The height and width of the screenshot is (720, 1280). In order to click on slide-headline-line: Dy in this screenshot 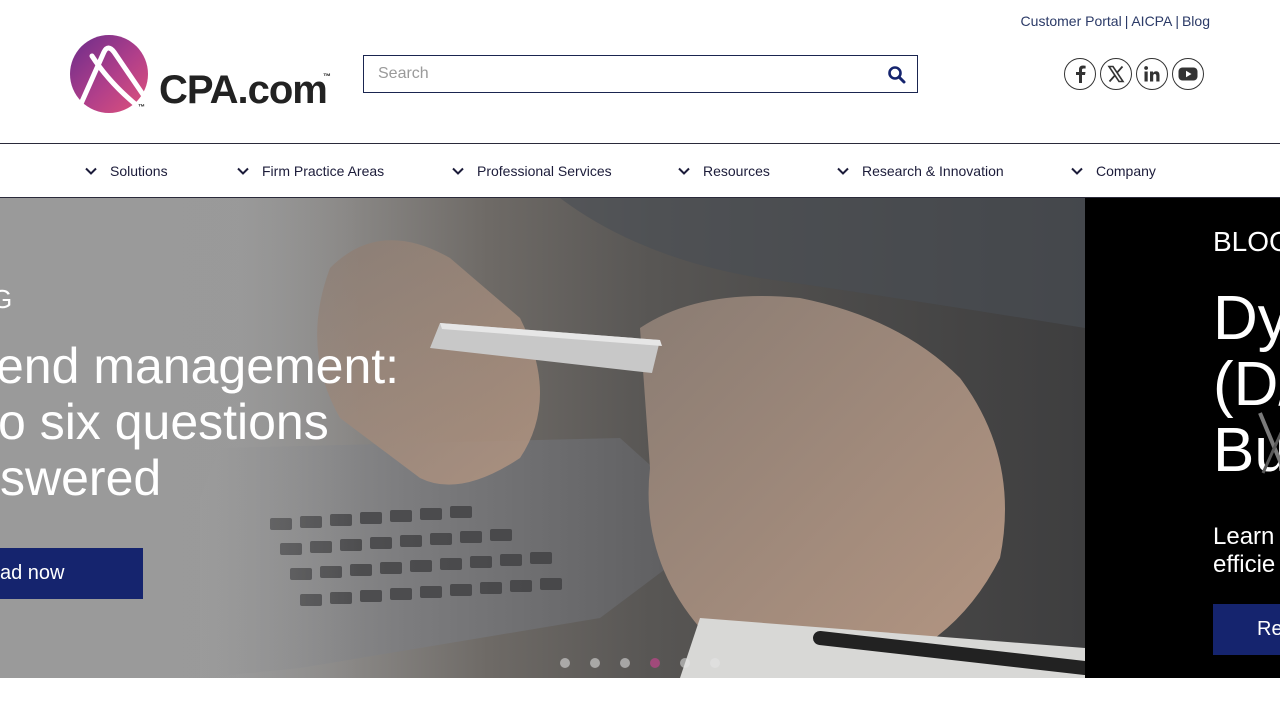, I will do `click(1246, 318)`.